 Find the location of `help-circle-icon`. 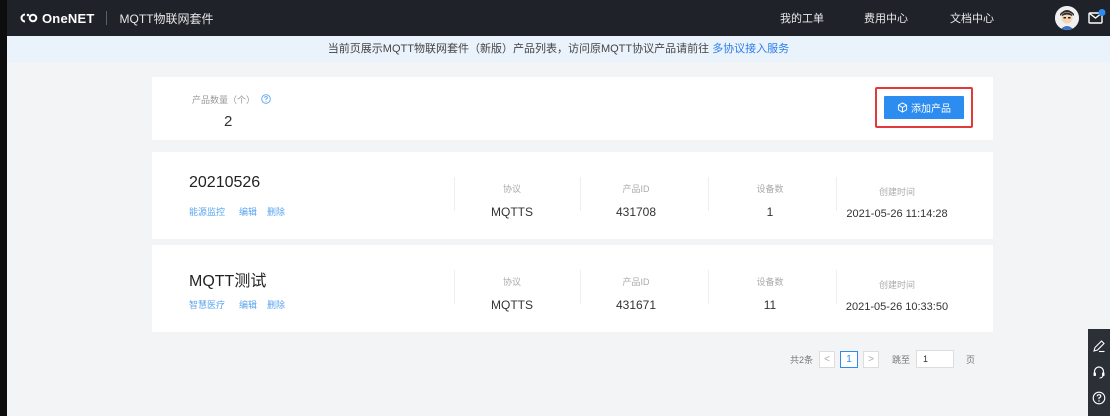

help-circle-icon is located at coordinates (266, 99).